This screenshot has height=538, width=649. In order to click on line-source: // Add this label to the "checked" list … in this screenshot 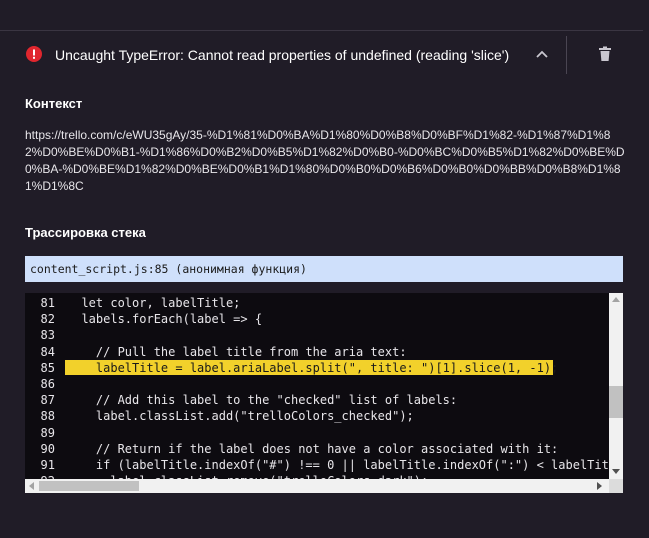, I will do `click(262, 400)`.